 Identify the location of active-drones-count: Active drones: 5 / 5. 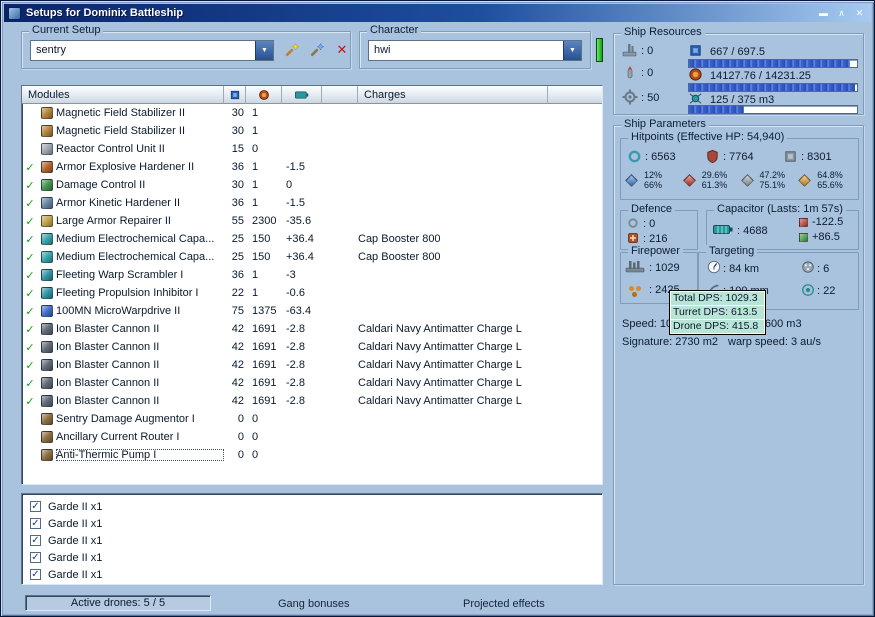
(118, 603).